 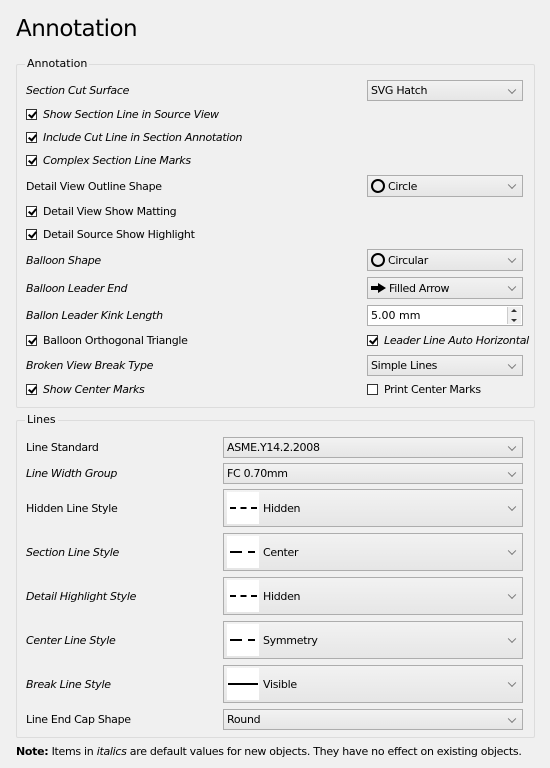 I want to click on lines-group-title: Lines, so click(x=41, y=419).